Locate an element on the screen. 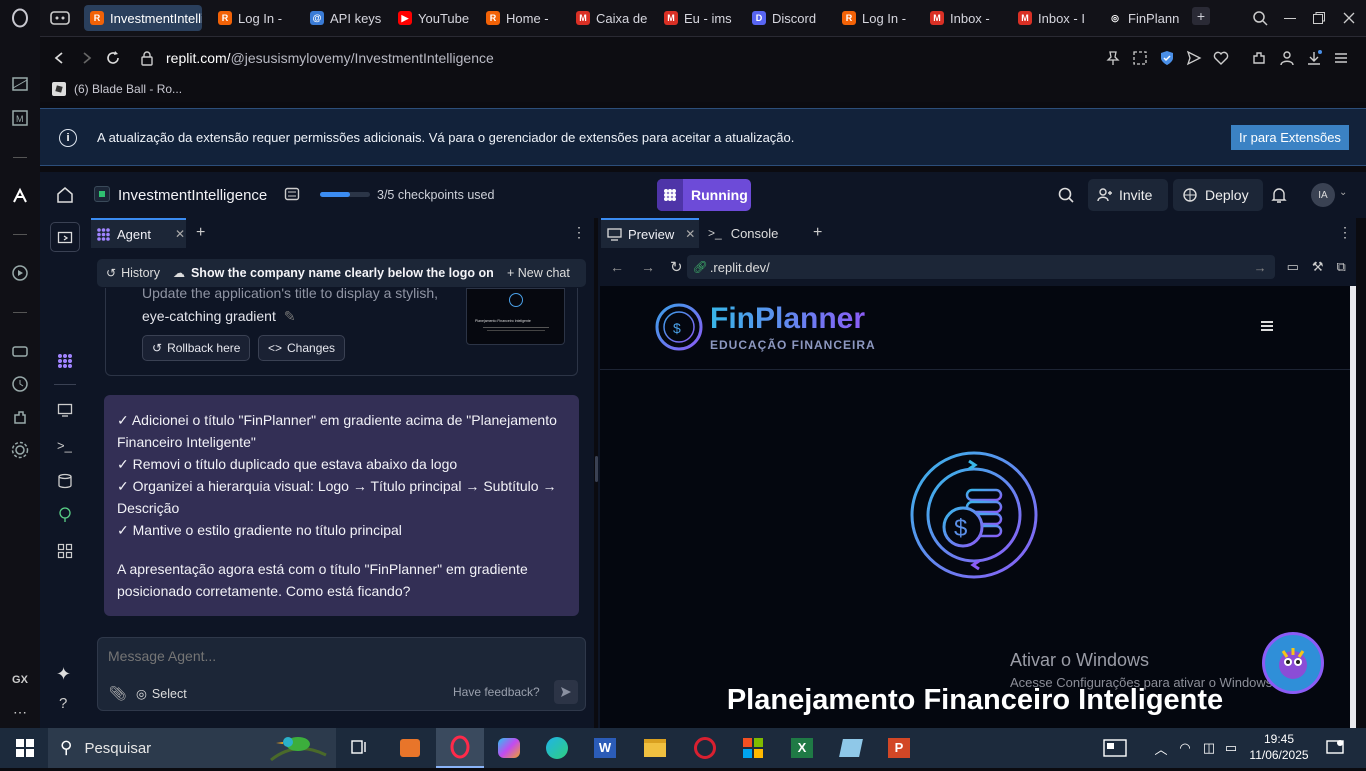 This screenshot has height=771, width=1366. search-icon is located at coordinates (1066, 197).